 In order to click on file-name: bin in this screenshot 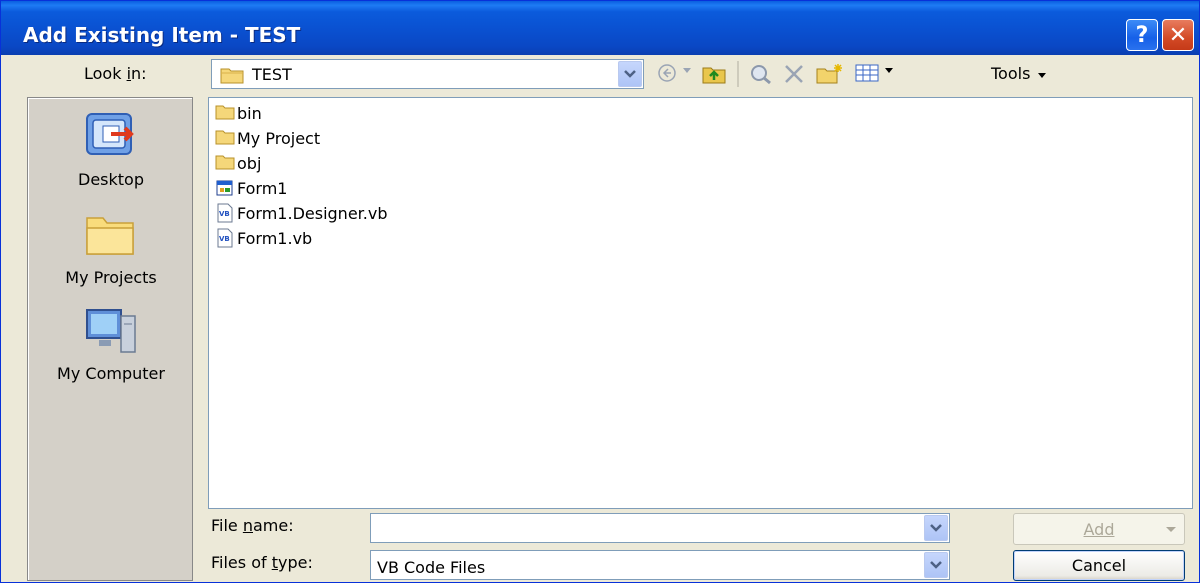, I will do `click(249, 113)`.